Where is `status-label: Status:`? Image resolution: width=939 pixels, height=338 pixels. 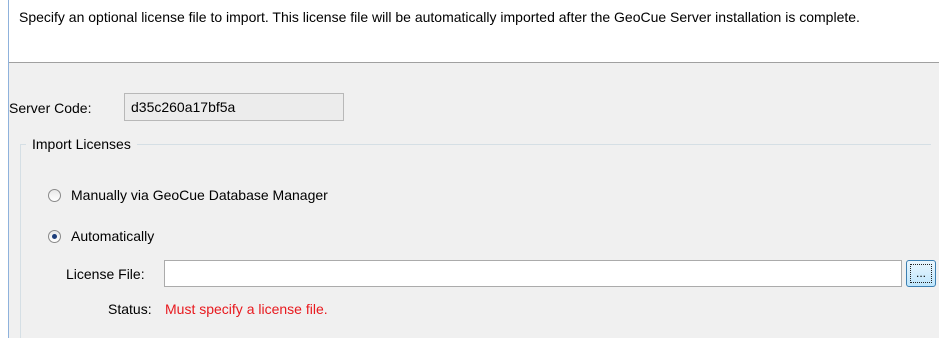 status-label: Status: is located at coordinates (130, 309).